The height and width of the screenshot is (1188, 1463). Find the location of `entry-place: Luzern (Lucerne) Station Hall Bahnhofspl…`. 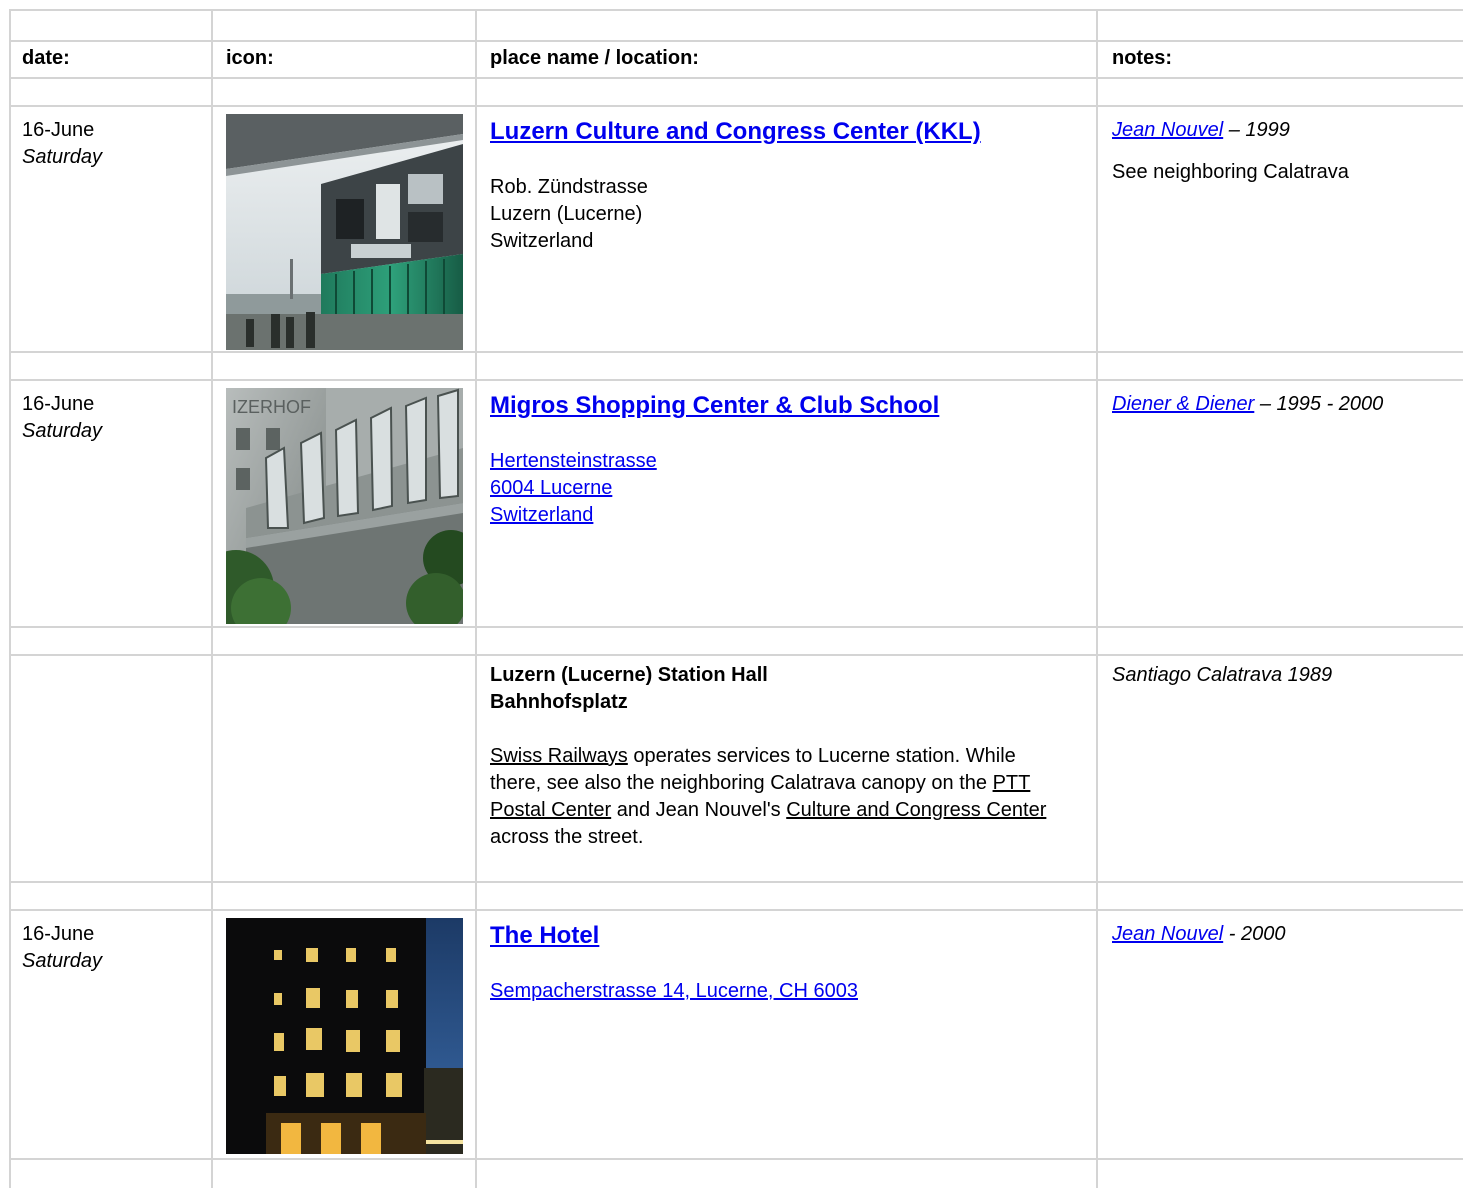

entry-place: Luzern (Lucerne) Station Hall Bahnhofspl… is located at coordinates (775, 756).